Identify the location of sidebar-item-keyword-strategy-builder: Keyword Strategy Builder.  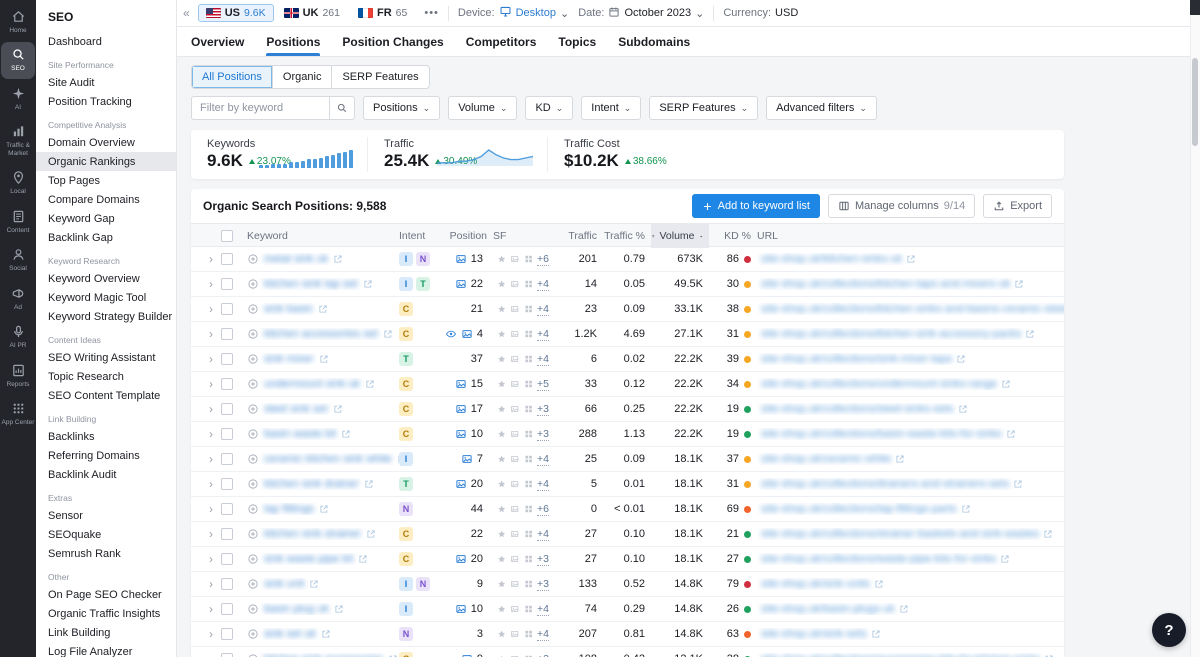
(106, 316).